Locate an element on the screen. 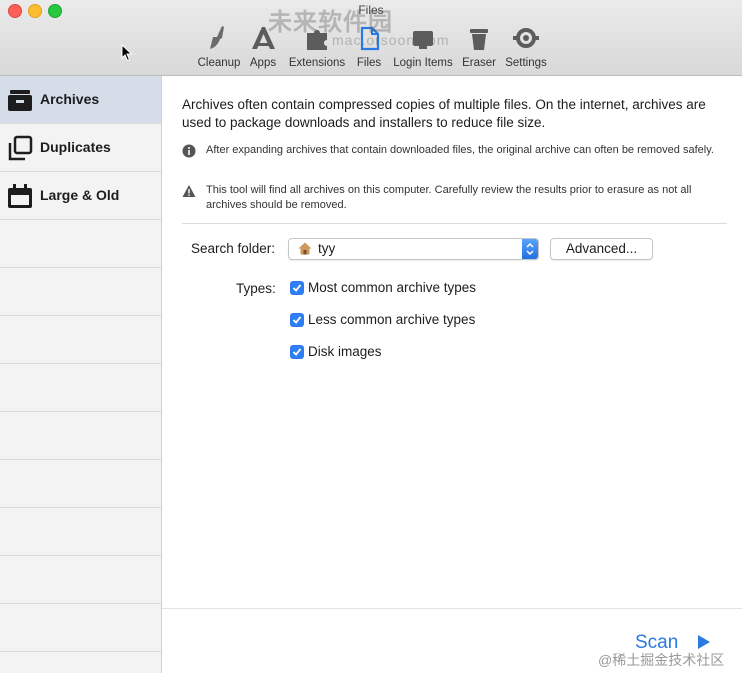 This screenshot has height=673, width=742. toolbar-eraser-label: Eraser is located at coordinates (479, 63).